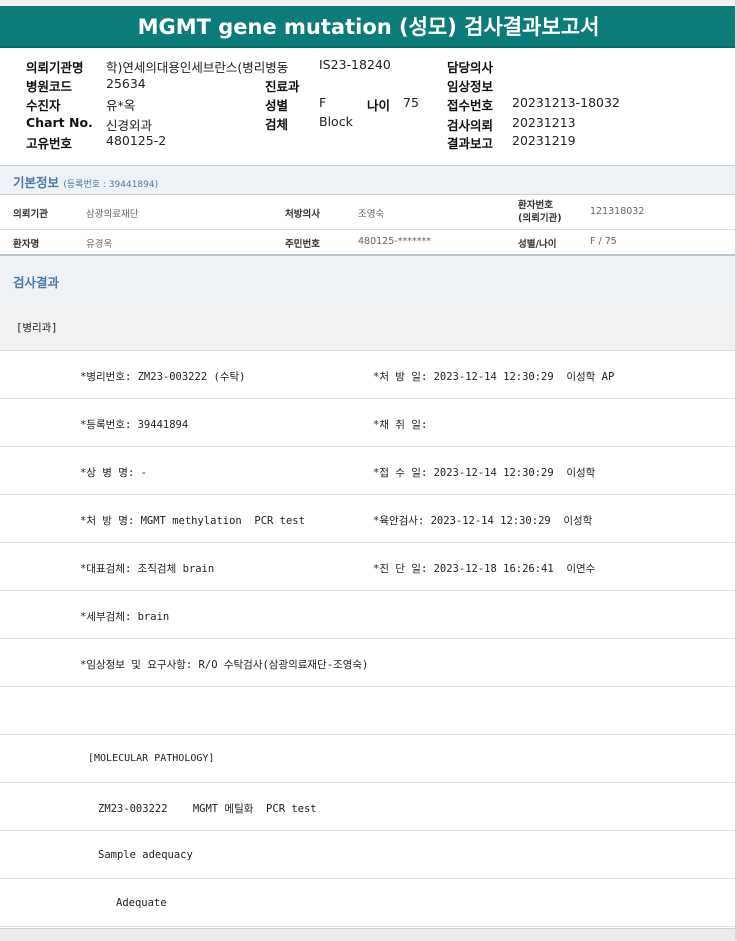 This screenshot has height=941, width=737. I want to click on receipt-value: 20231213-18032, so click(566, 102).